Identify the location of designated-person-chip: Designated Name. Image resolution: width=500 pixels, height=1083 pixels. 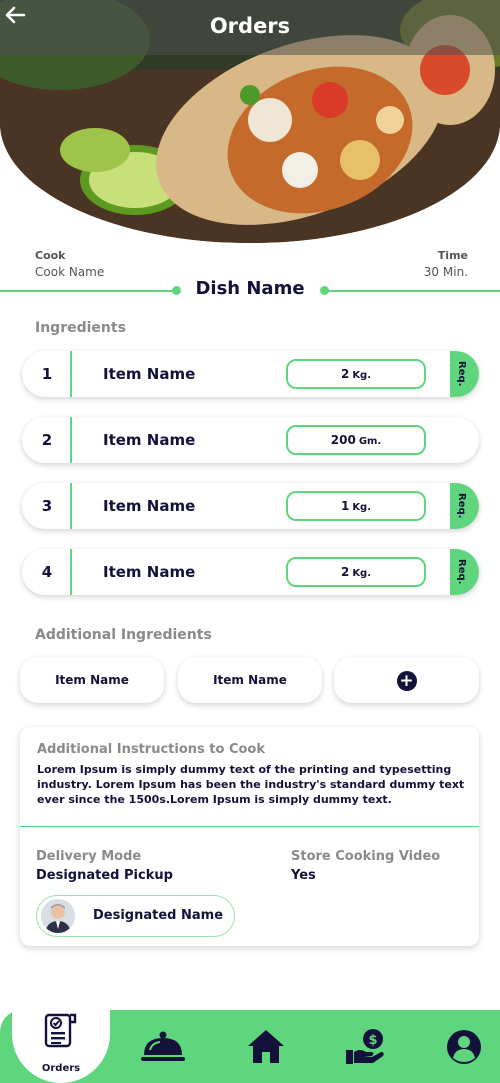
(135, 916).